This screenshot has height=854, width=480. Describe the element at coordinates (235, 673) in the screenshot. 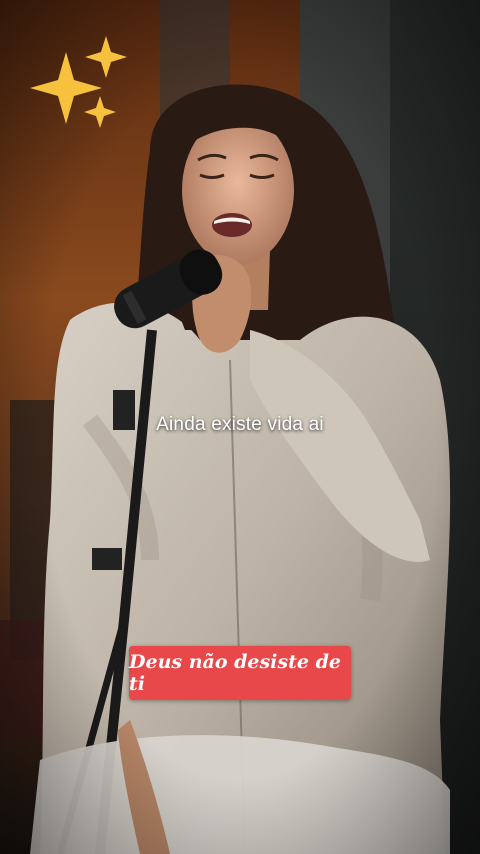

I see `text-sticker-label: Deus não desiste de ti` at that location.